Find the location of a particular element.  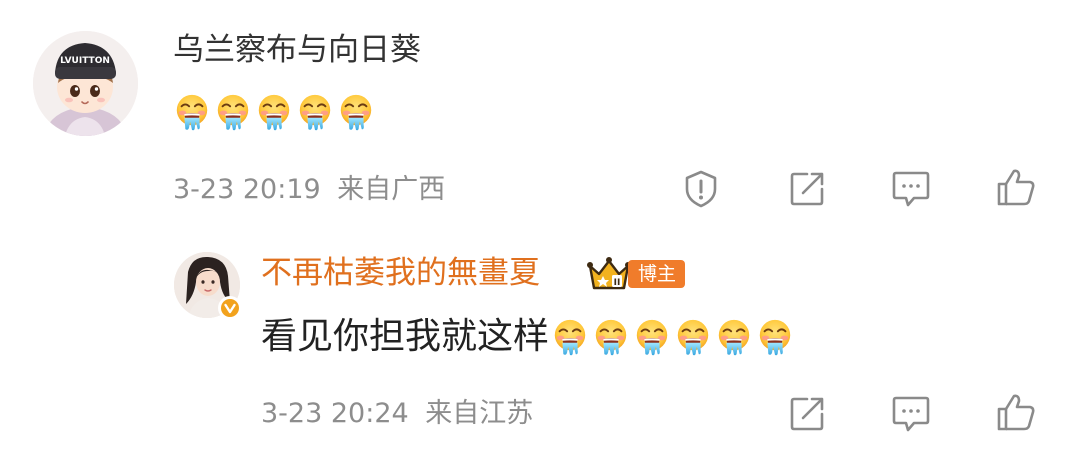

reply-comment-button is located at coordinates (911, 414).